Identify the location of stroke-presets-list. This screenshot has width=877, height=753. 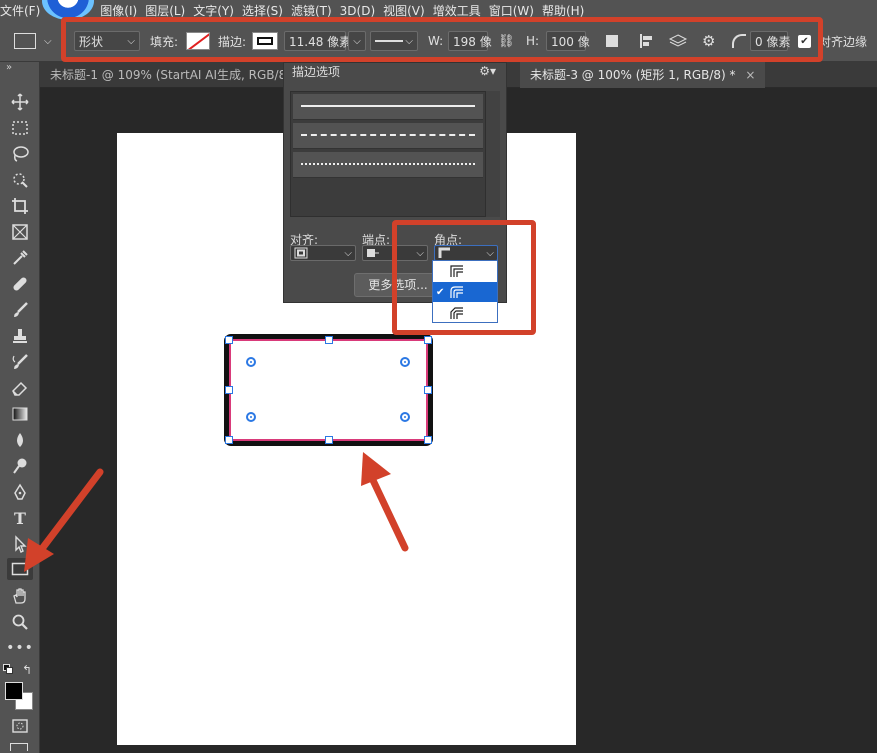
(388, 154).